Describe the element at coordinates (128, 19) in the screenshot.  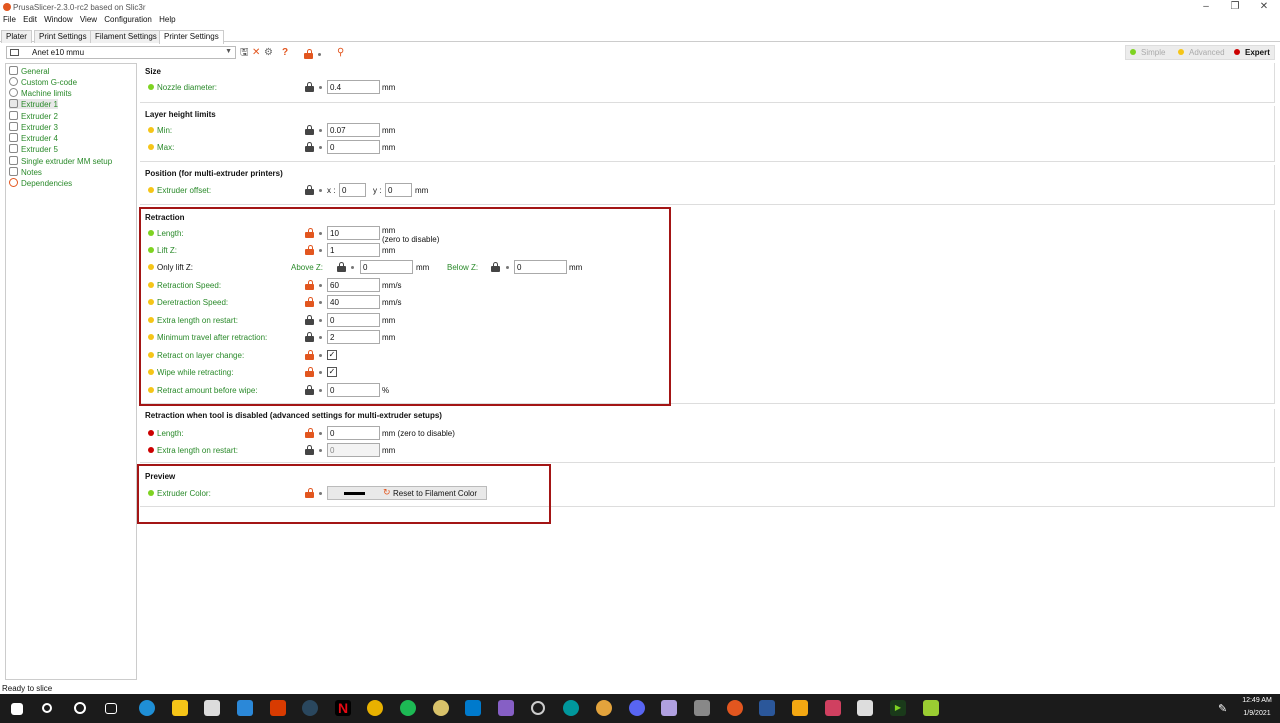
I see `menu-configuration: Configuration` at that location.